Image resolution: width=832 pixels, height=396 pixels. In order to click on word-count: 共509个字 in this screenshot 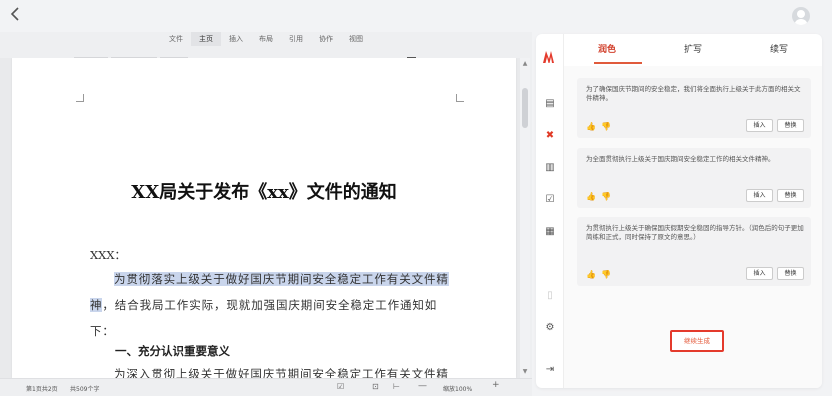, I will do `click(85, 389)`.